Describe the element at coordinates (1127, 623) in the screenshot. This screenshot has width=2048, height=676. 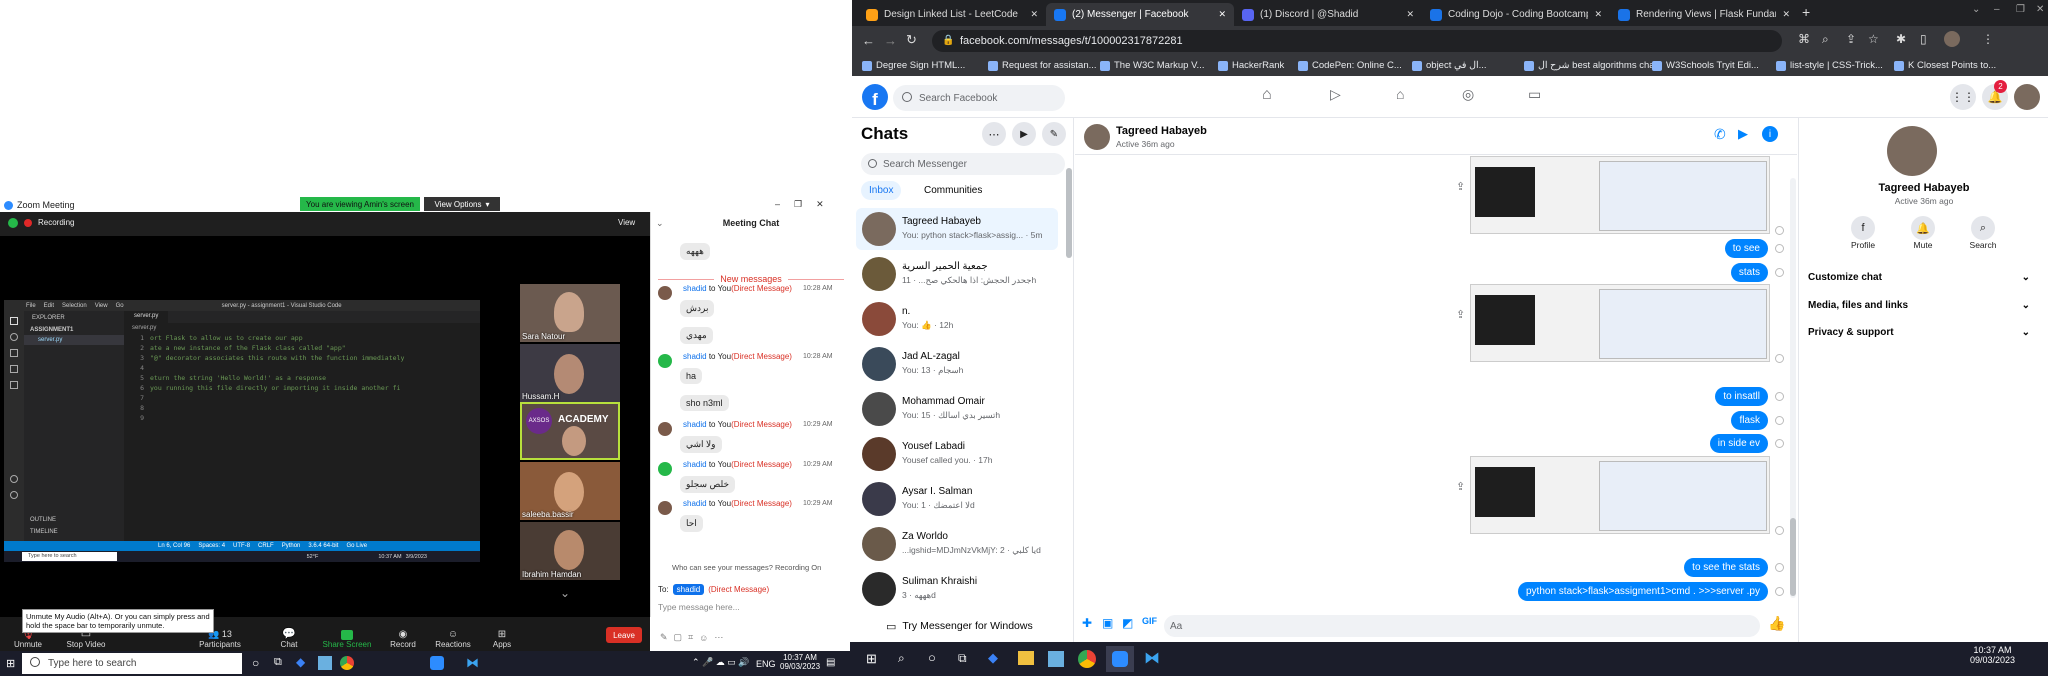
I see `sticker-icon: ◩` at that location.